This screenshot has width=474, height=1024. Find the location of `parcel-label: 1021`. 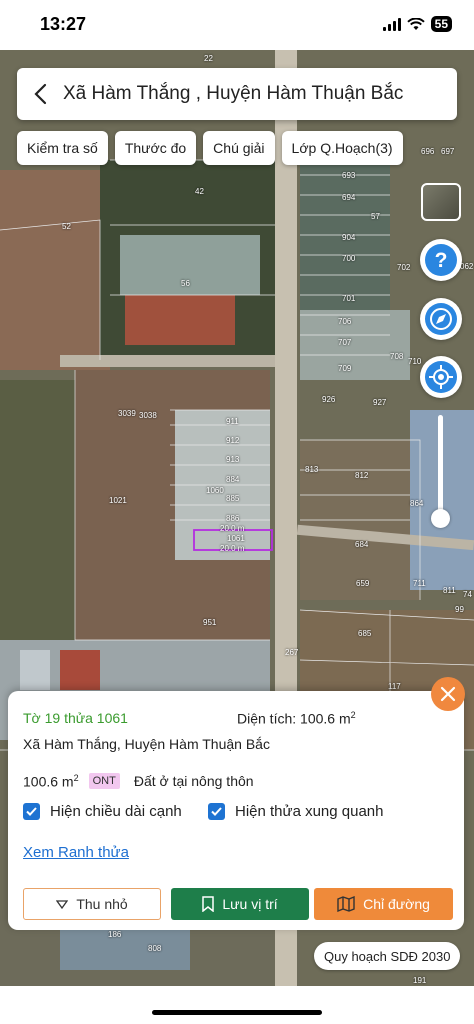

parcel-label: 1021 is located at coordinates (118, 500).